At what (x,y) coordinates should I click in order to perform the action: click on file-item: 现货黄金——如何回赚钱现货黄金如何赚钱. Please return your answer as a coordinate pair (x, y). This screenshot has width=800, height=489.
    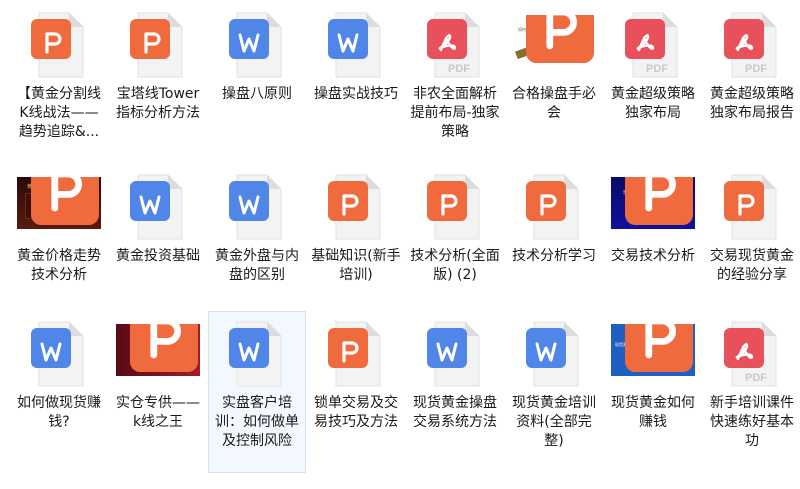
    Looking at the image, I should click on (653, 392).